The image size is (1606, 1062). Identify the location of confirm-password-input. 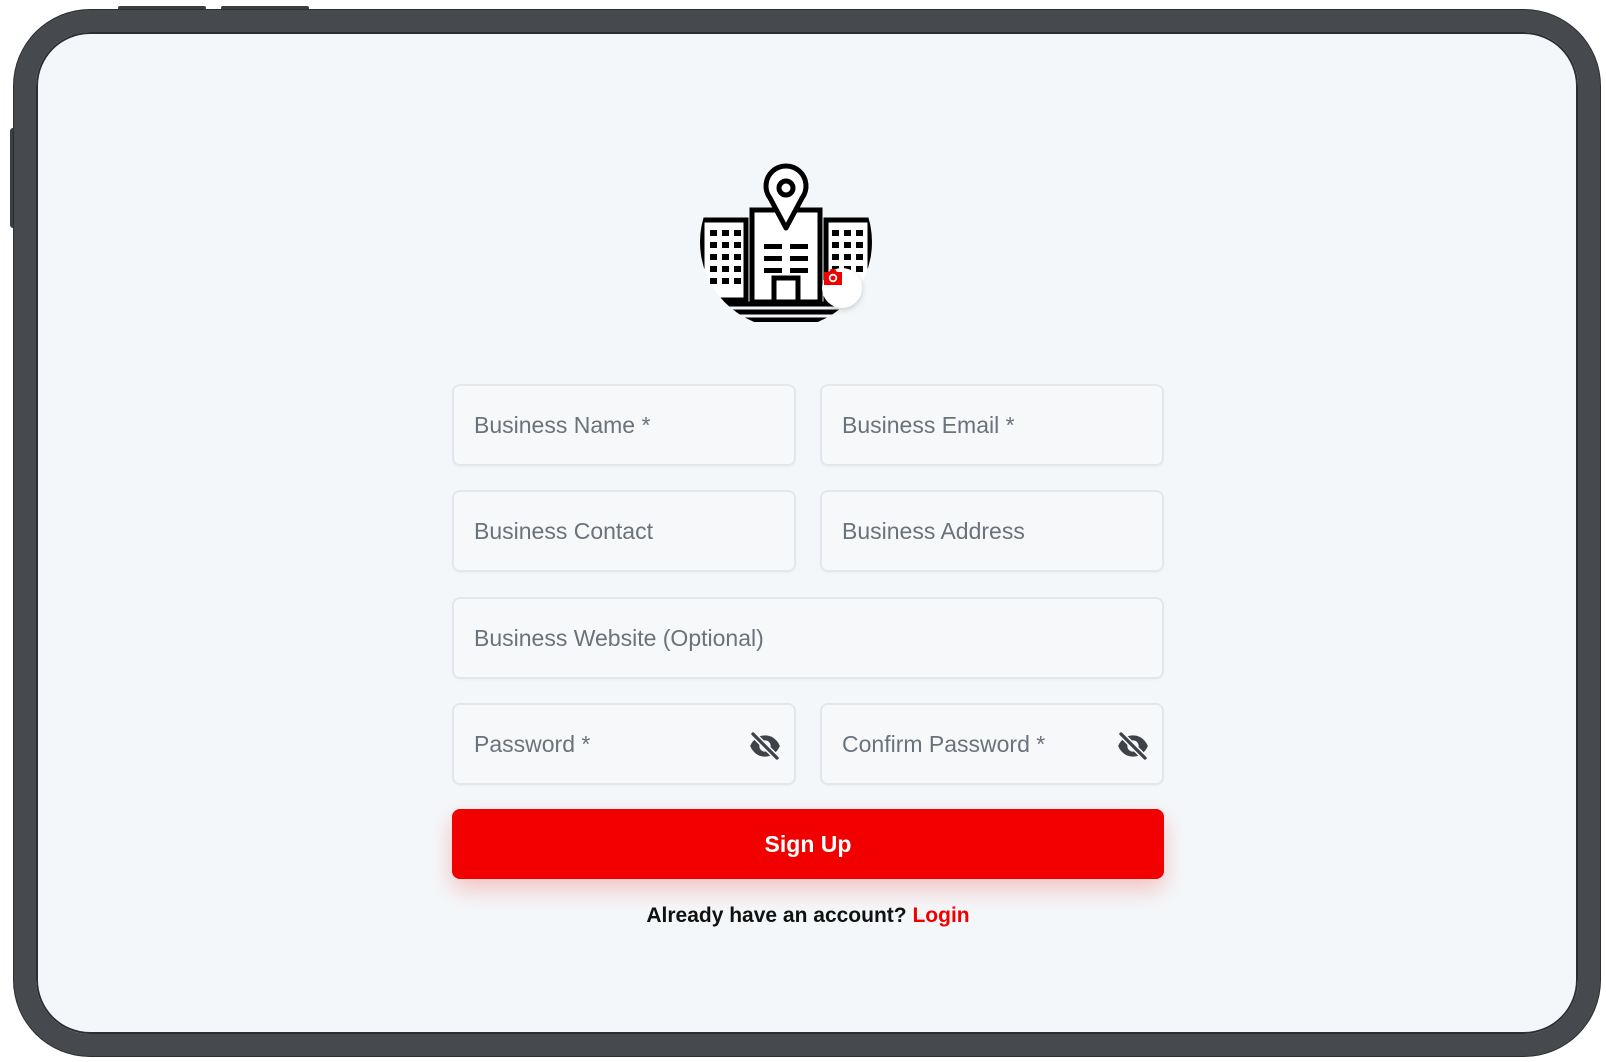
(992, 744).